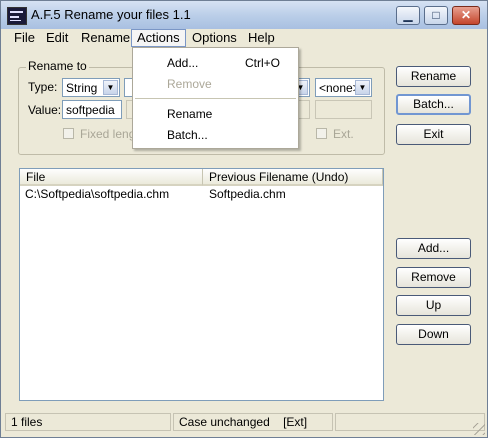 This screenshot has width=488, height=438. I want to click on previous-filename-cell: Softpedia.chm, so click(247, 194).